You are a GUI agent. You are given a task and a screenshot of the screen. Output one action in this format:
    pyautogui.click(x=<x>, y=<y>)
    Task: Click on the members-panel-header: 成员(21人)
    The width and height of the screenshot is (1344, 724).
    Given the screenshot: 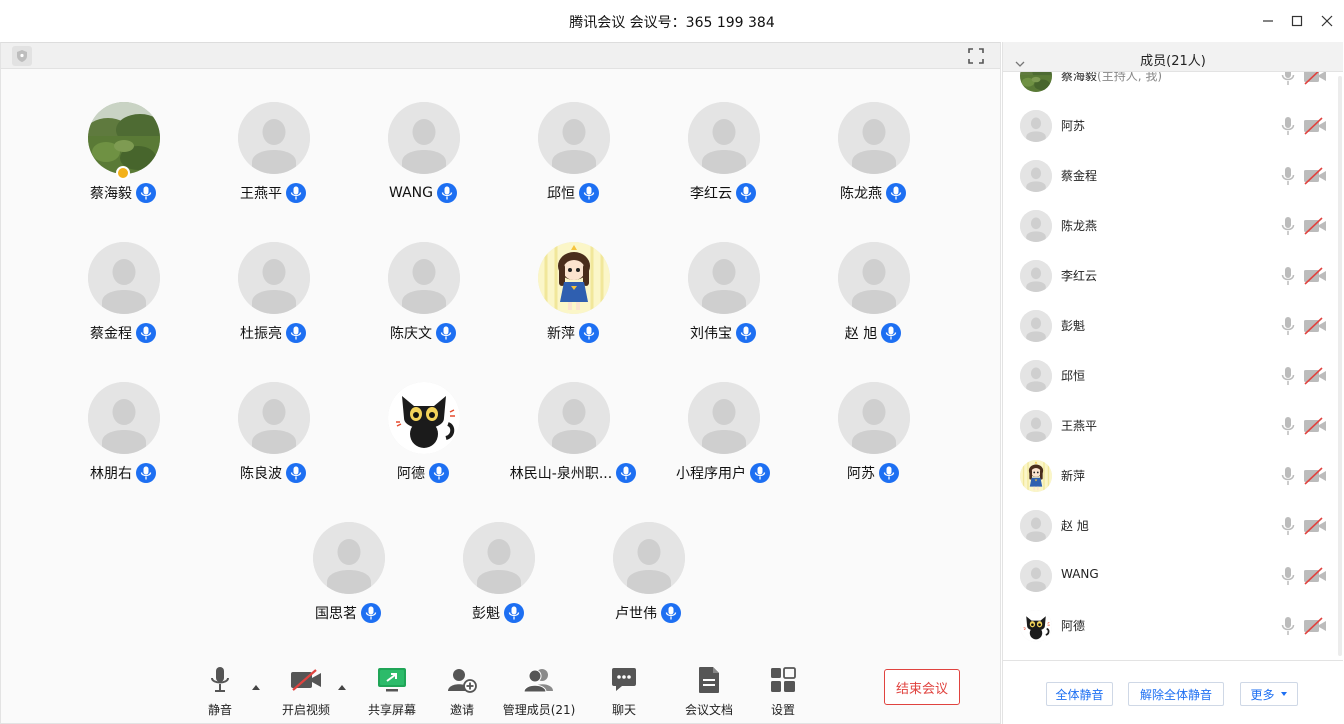 What is the action you would take?
    pyautogui.click(x=1173, y=57)
    